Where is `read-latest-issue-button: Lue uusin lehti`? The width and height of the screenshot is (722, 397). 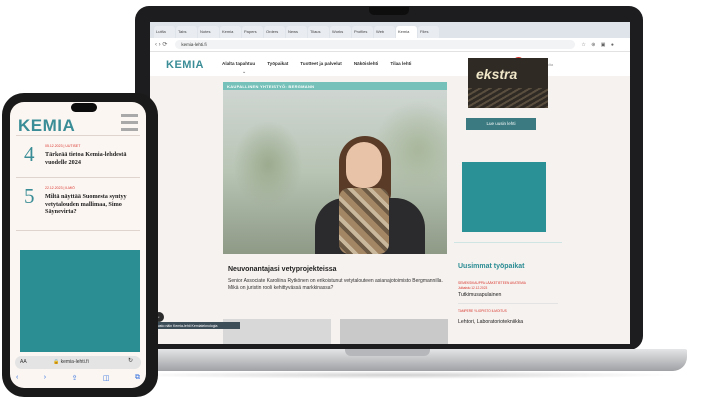
read-latest-issue-button: Lue uusin lehti is located at coordinates (501, 124).